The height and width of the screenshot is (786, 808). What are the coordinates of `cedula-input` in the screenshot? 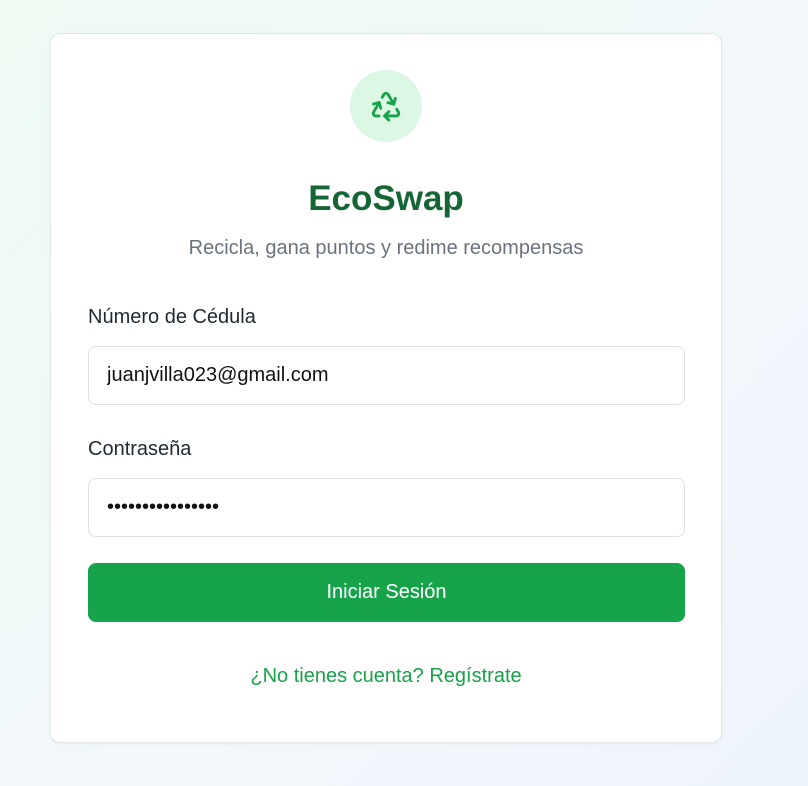 It's located at (386, 375).